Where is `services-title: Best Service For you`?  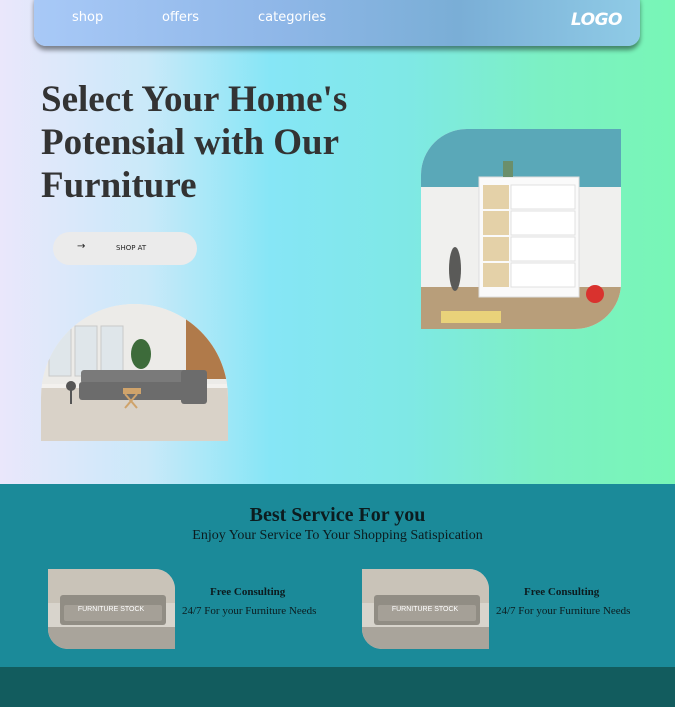
services-title: Best Service For you is located at coordinates (337, 515).